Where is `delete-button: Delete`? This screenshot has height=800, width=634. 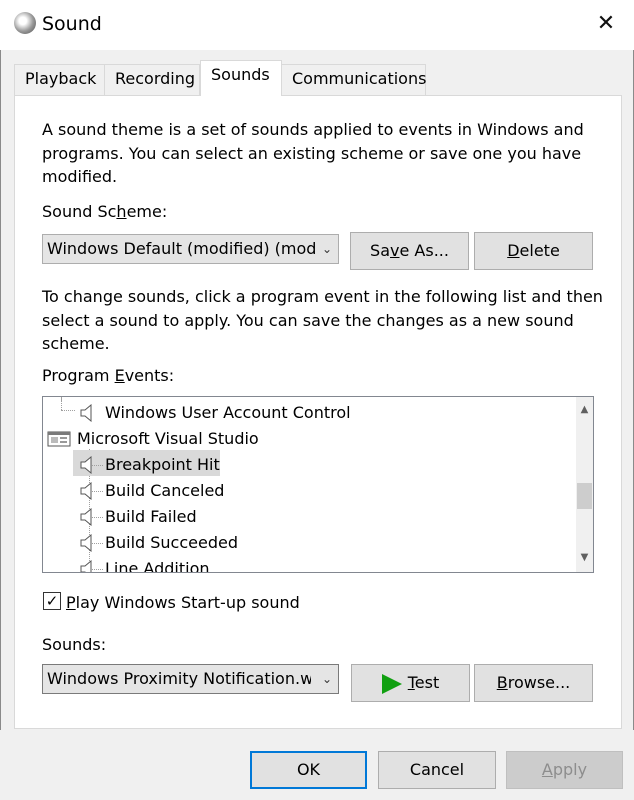
delete-button: Delete is located at coordinates (533, 251).